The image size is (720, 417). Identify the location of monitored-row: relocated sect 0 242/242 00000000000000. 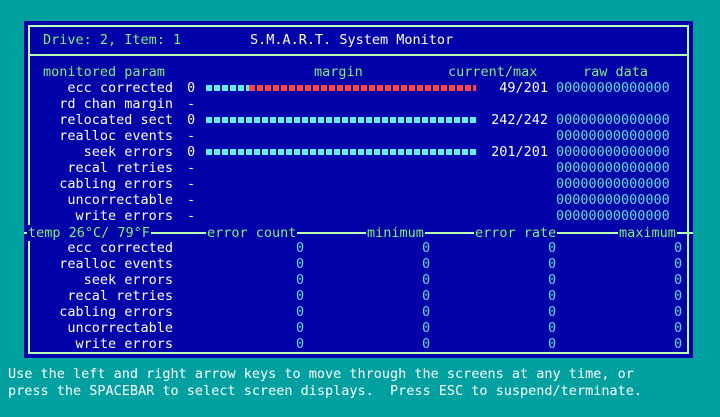
(358, 120).